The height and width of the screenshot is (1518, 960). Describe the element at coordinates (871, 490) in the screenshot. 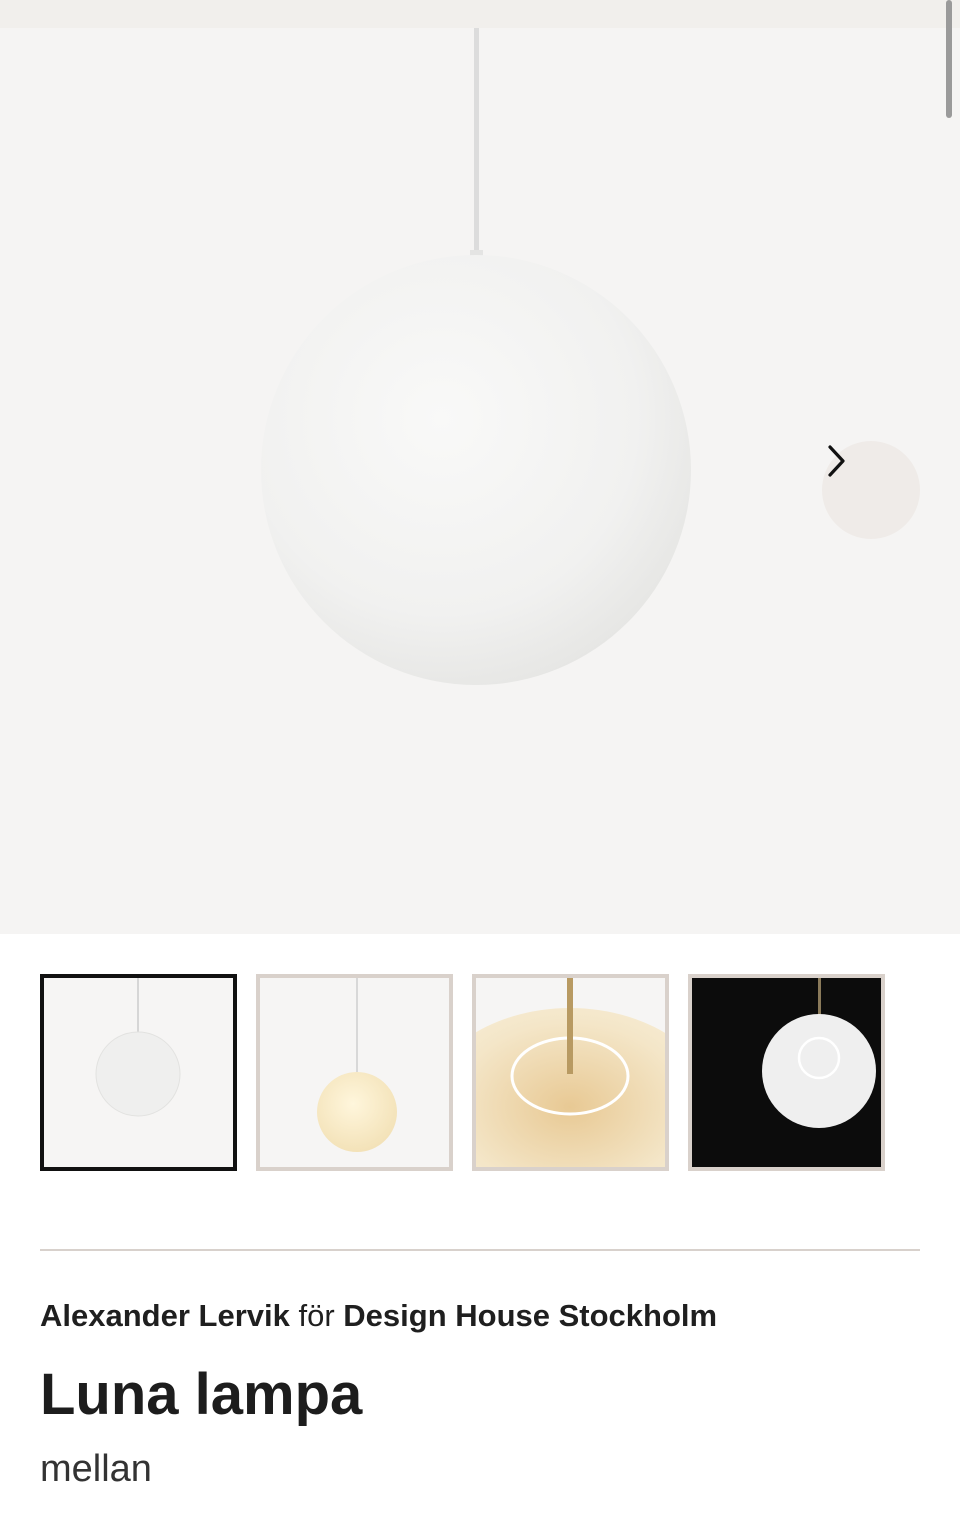

I see `next-image-button` at that location.